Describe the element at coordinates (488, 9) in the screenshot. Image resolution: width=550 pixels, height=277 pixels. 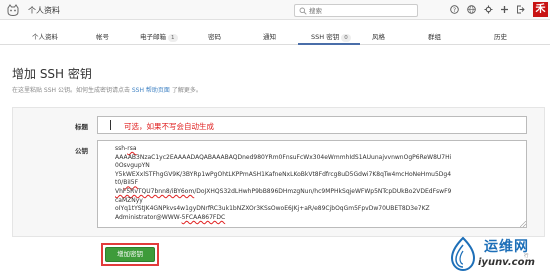
I see `tools-icon` at that location.